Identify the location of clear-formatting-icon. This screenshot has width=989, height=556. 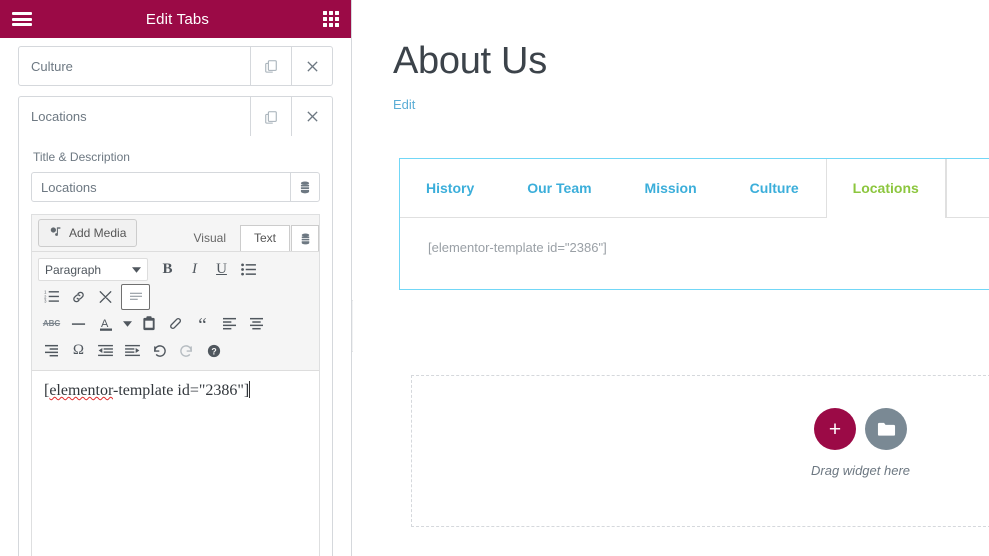
(175, 324).